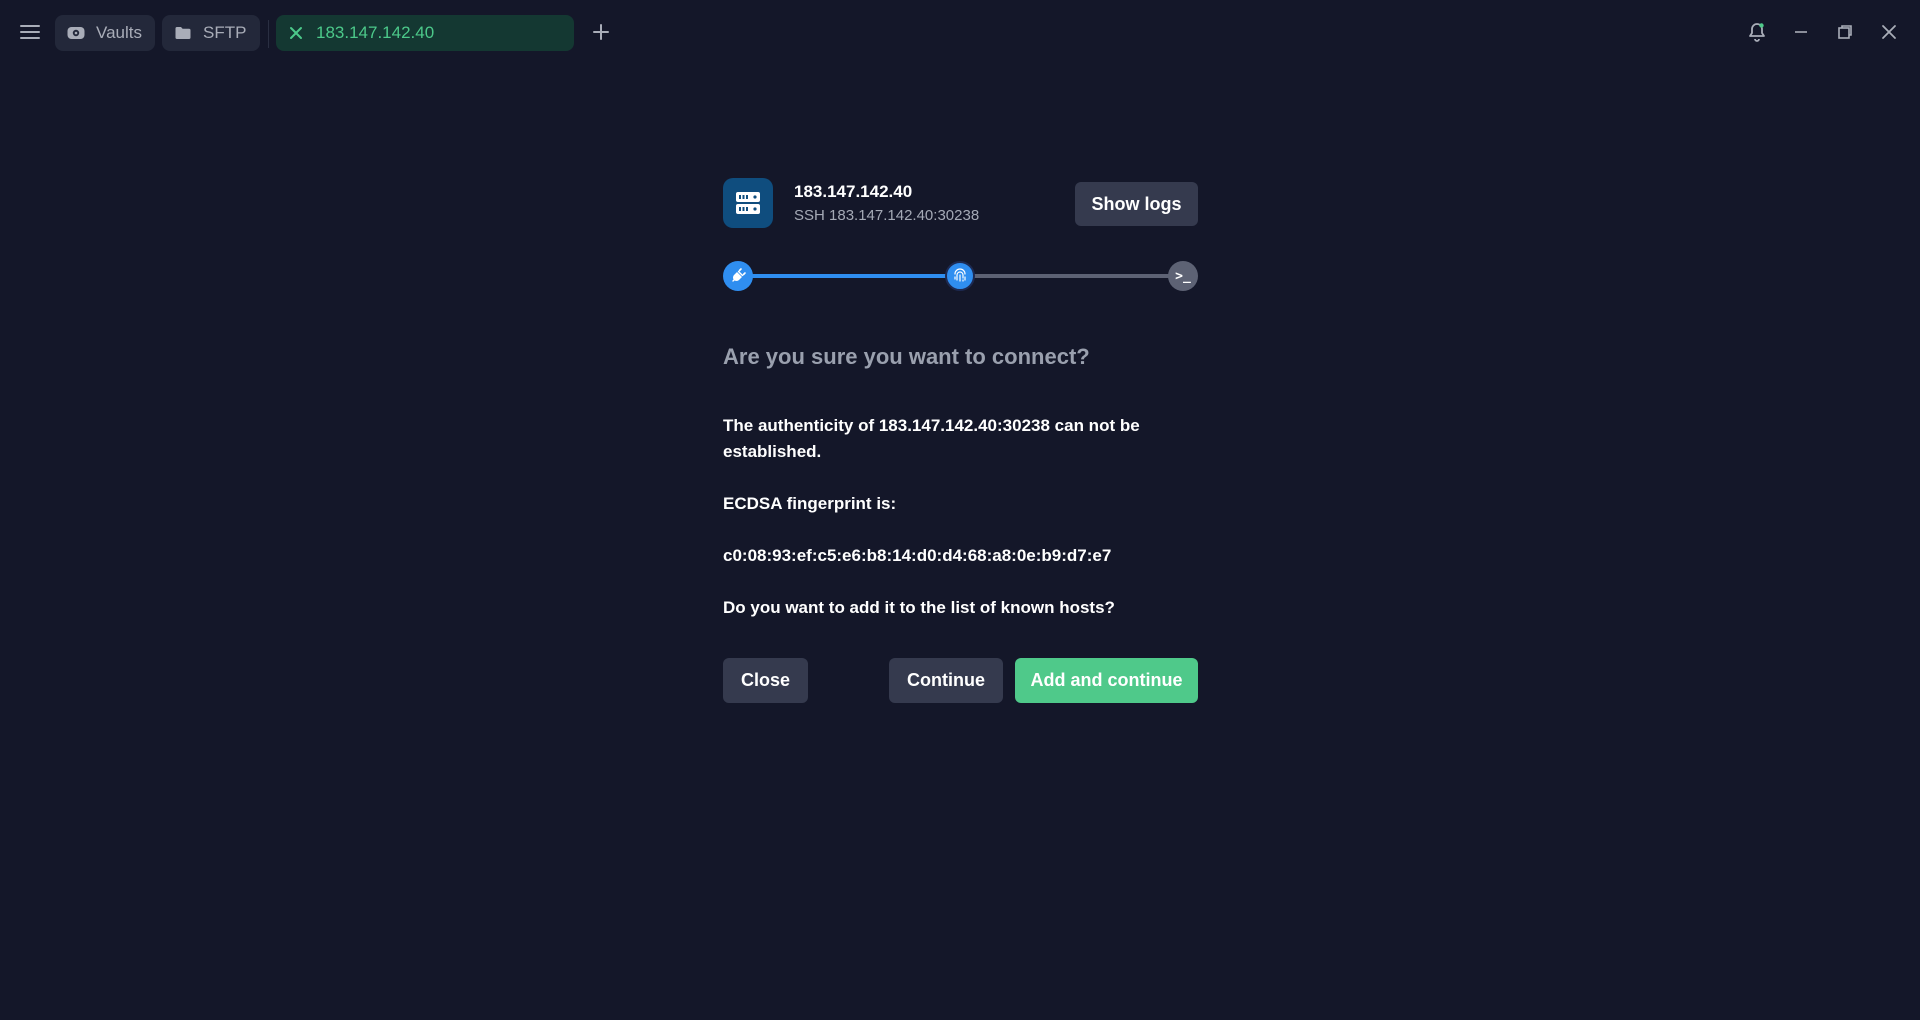 The image size is (1920, 1020). I want to click on host-title: 183.147.142.40, so click(853, 191).